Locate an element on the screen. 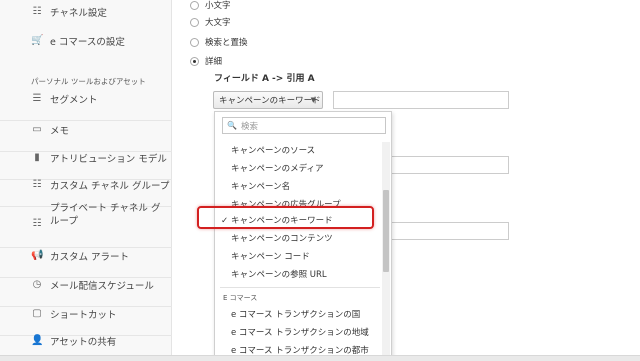  cart-icon: 🛒 is located at coordinates (37, 40).